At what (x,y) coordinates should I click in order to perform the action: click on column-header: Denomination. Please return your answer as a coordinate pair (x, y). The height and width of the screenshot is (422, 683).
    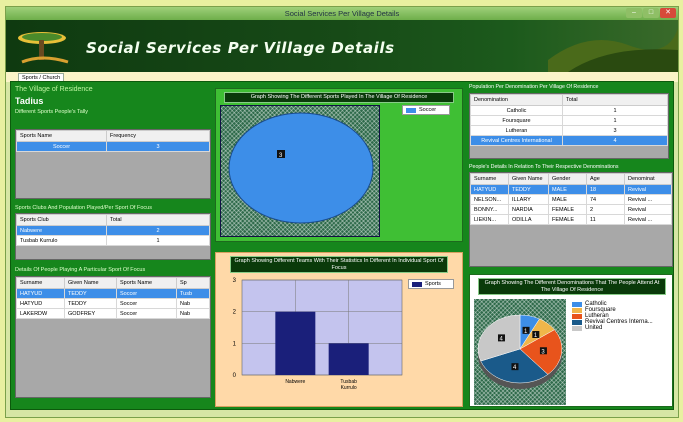
    Looking at the image, I should click on (516, 100).